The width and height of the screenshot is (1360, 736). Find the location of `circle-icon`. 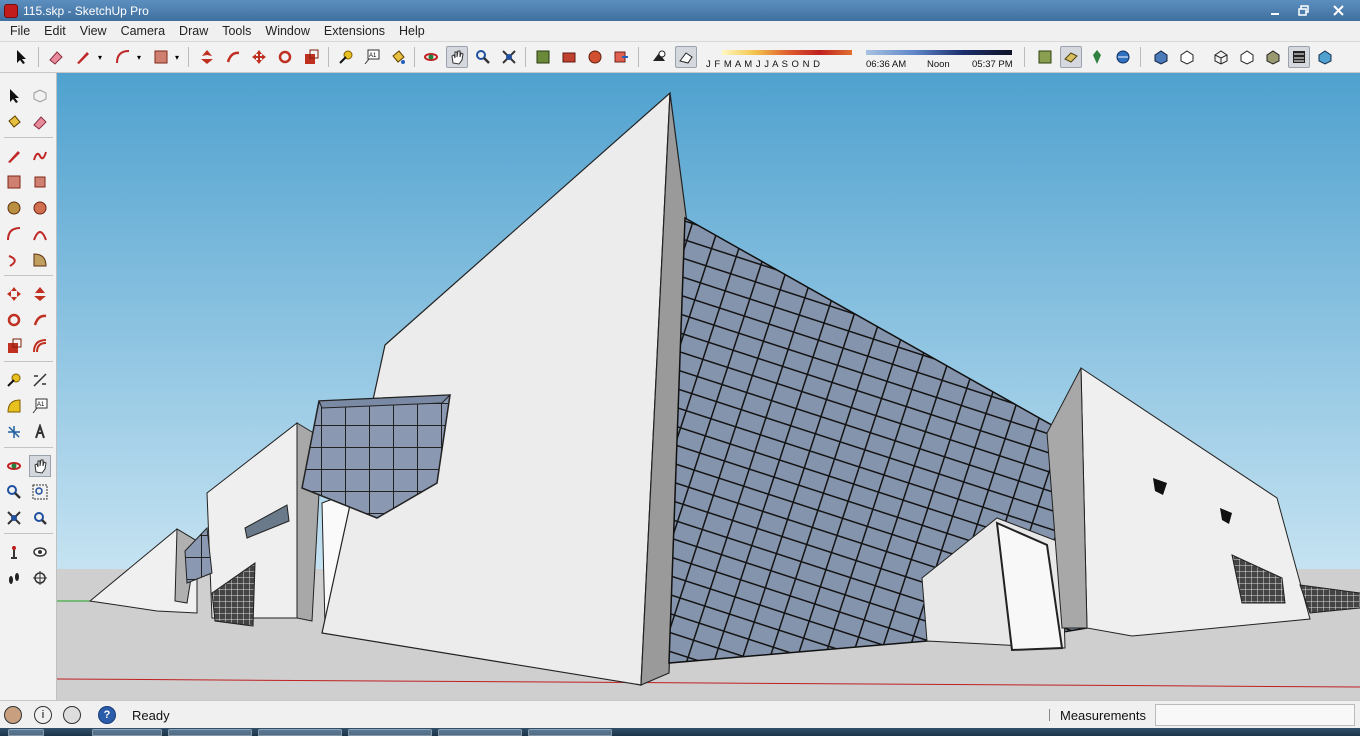

circle-icon is located at coordinates (14, 208).